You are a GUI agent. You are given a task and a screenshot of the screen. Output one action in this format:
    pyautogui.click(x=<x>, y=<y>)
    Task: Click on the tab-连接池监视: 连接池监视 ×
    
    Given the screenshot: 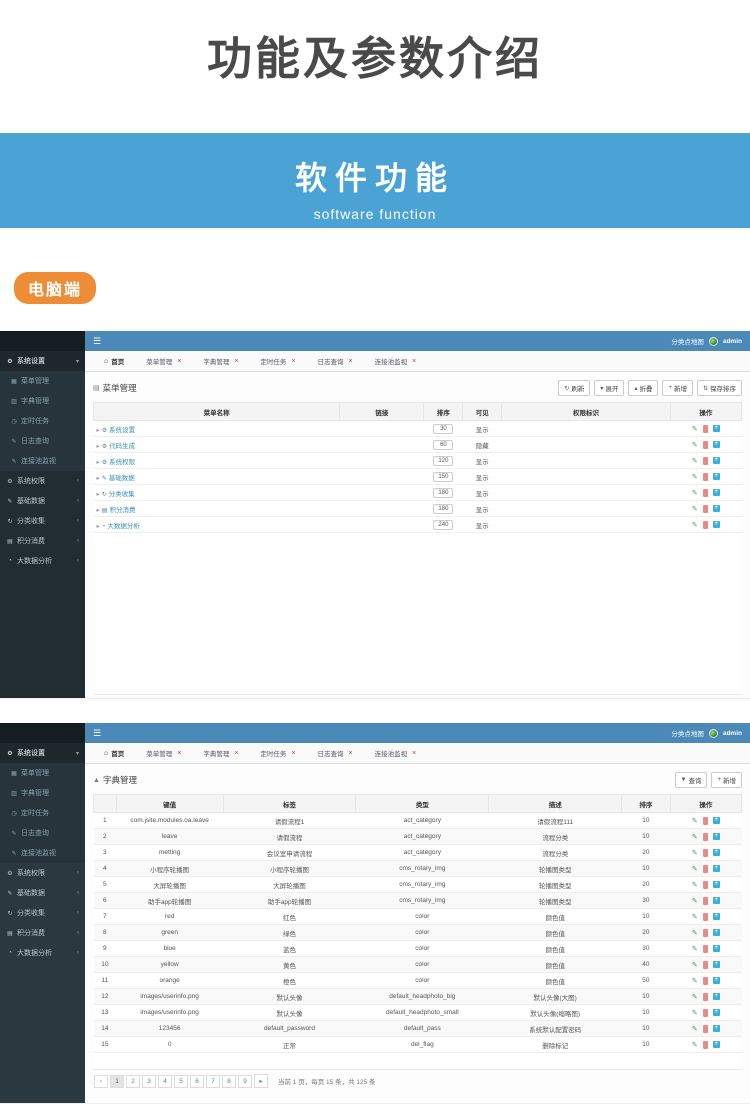 What is the action you would take?
    pyautogui.click(x=396, y=753)
    